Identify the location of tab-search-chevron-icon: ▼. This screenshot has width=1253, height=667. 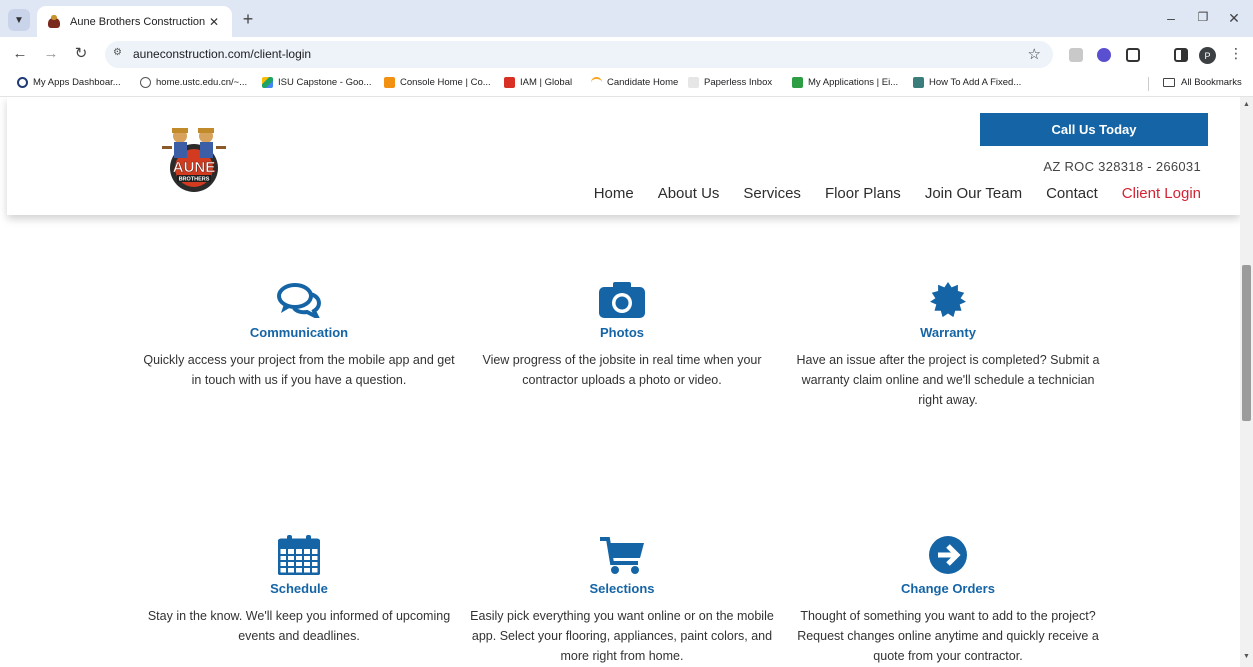
(19, 20).